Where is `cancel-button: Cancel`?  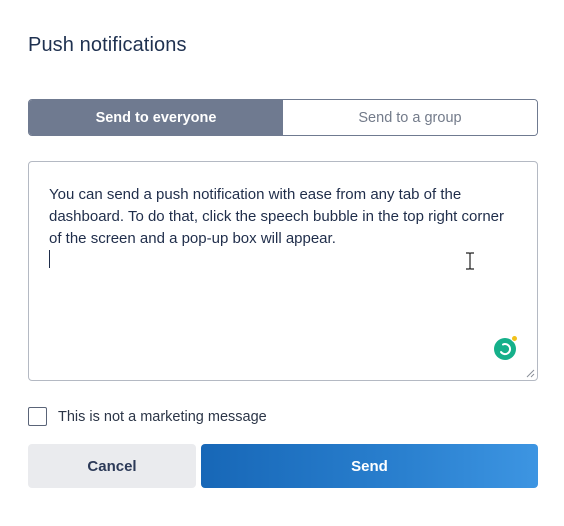 cancel-button: Cancel is located at coordinates (112, 466).